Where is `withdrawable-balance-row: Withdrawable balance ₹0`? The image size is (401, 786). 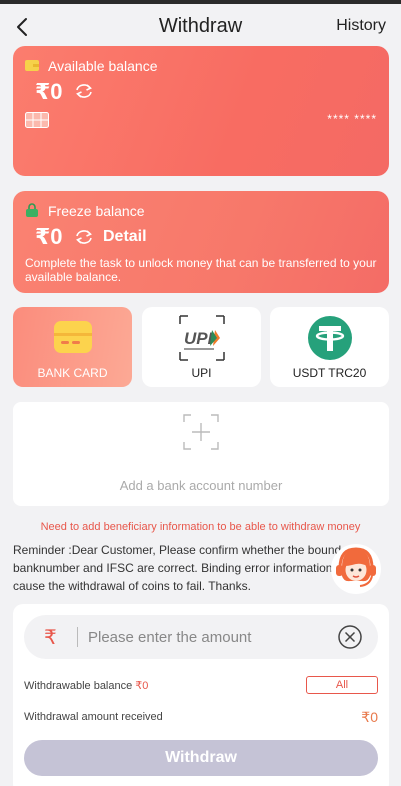 withdrawable-balance-row: Withdrawable balance ₹0 is located at coordinates (86, 685).